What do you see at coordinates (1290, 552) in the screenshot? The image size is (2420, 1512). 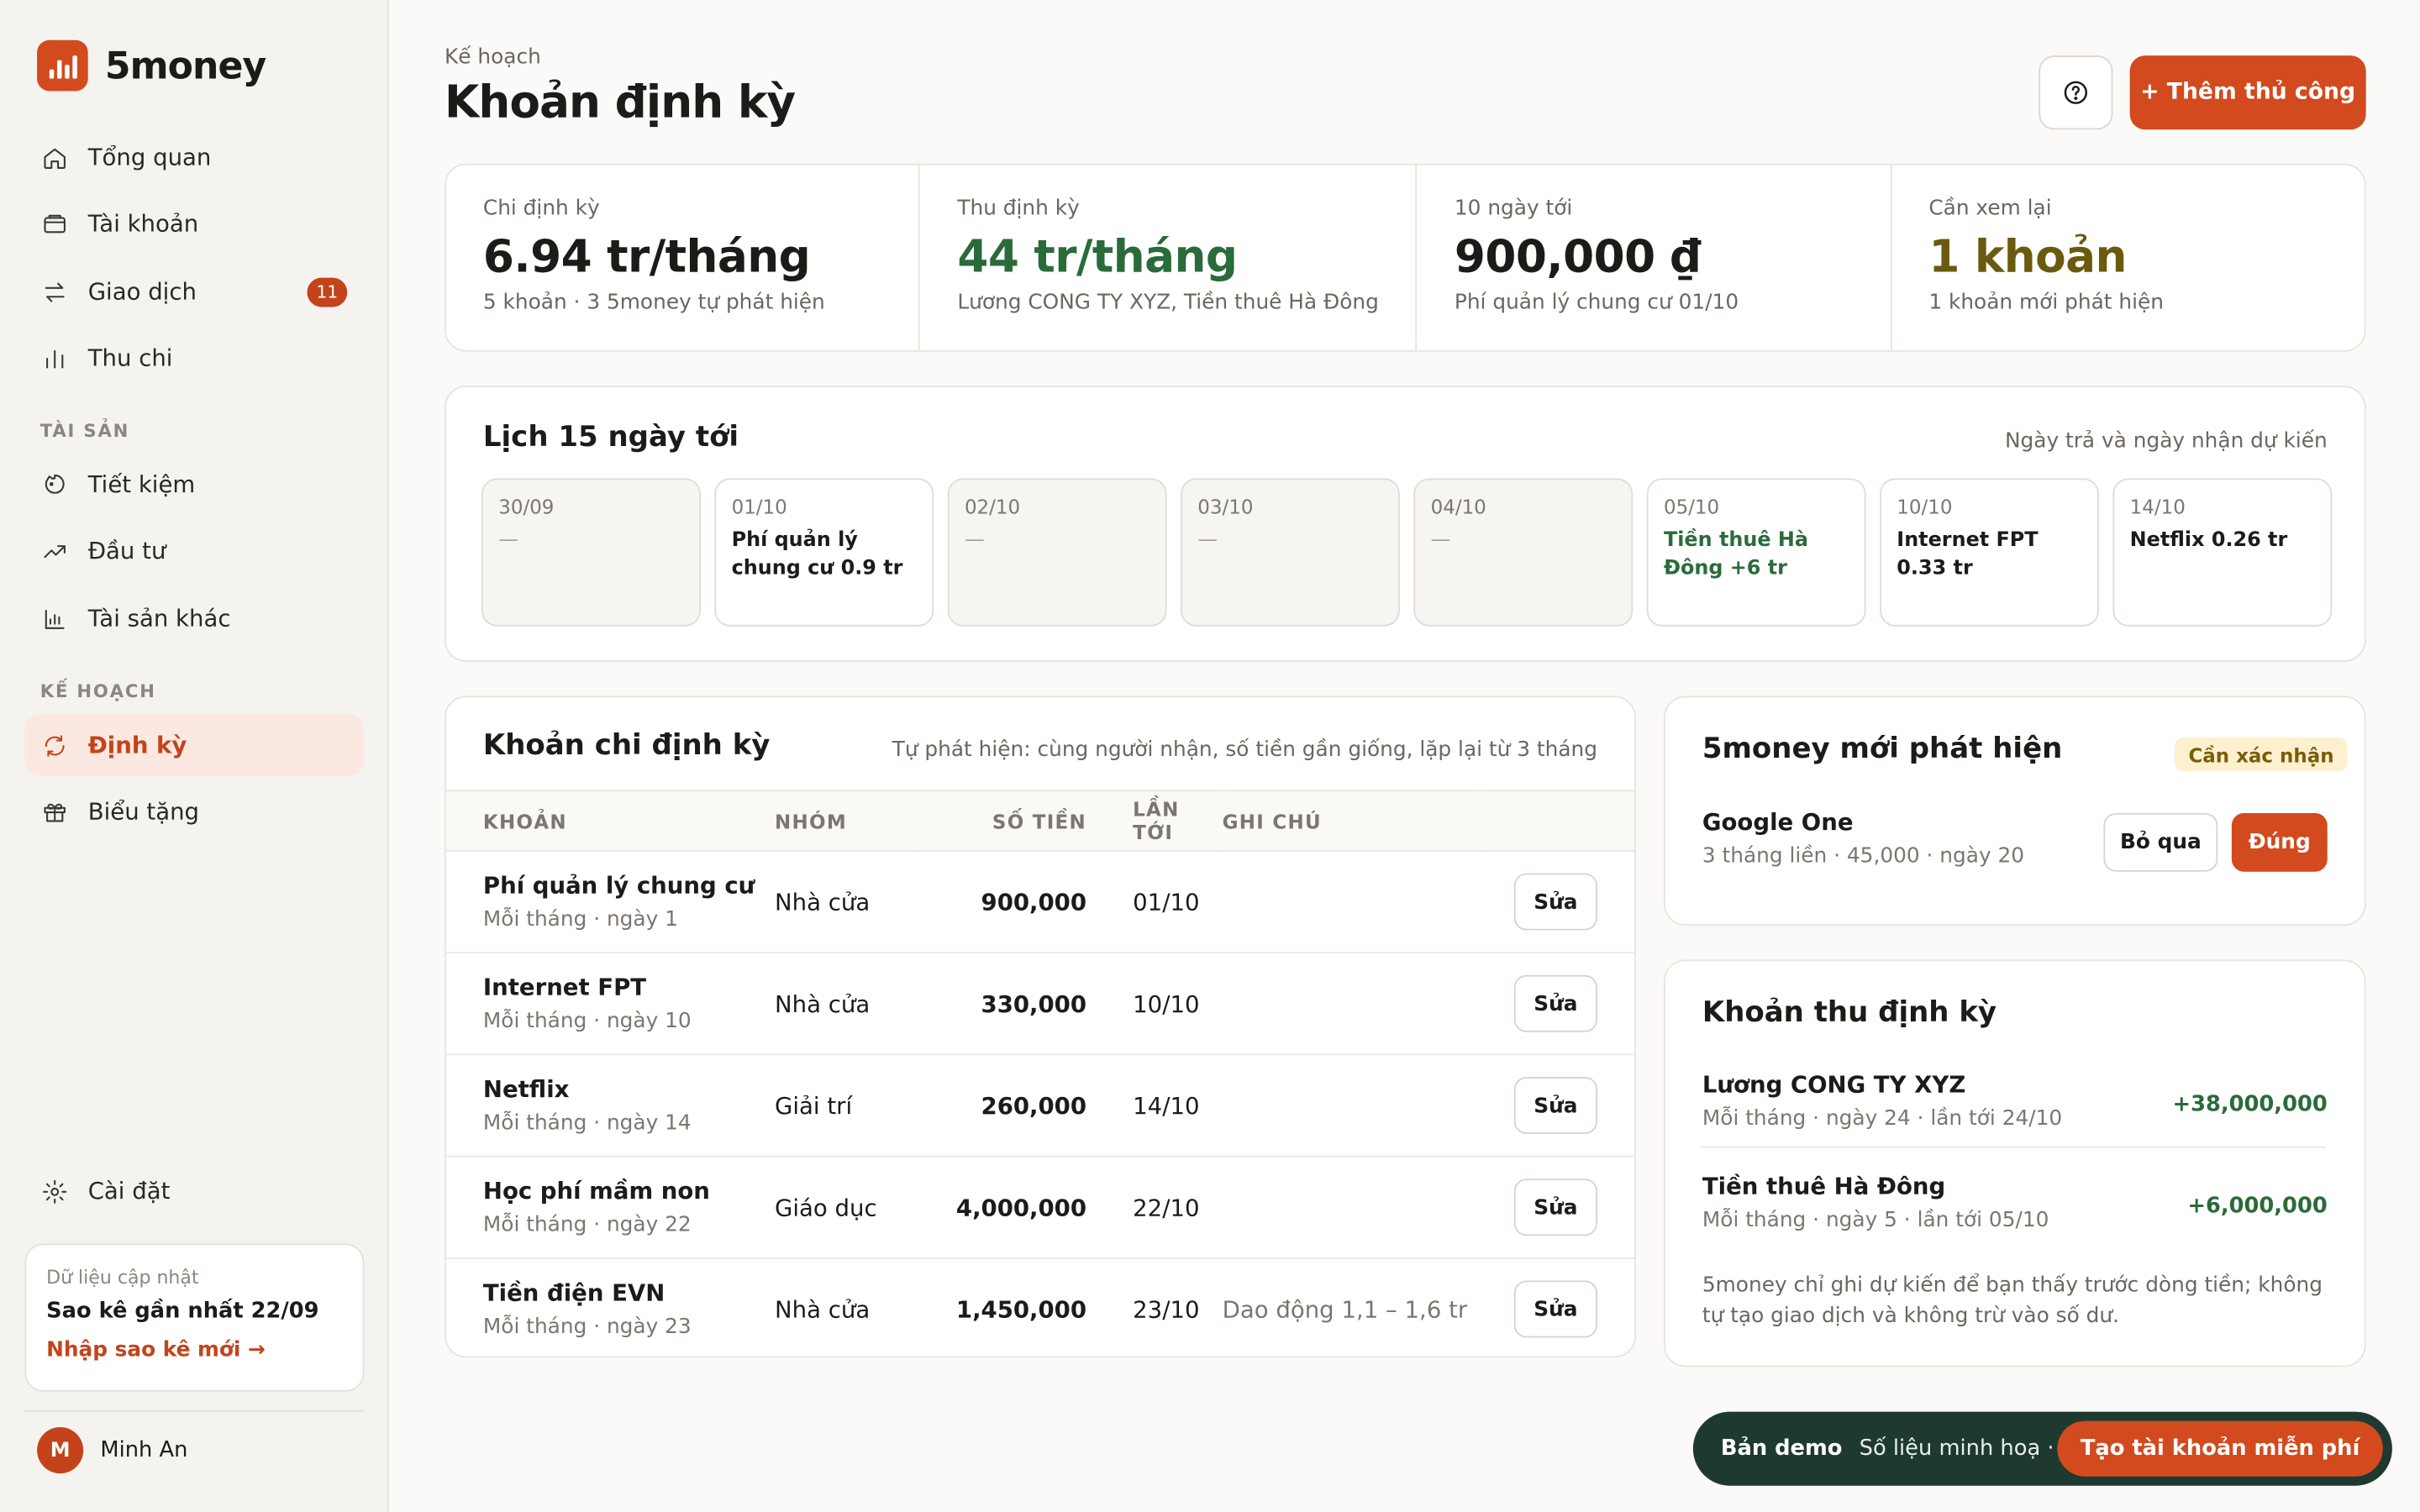 I see `calendar-day: 03/10 —` at bounding box center [1290, 552].